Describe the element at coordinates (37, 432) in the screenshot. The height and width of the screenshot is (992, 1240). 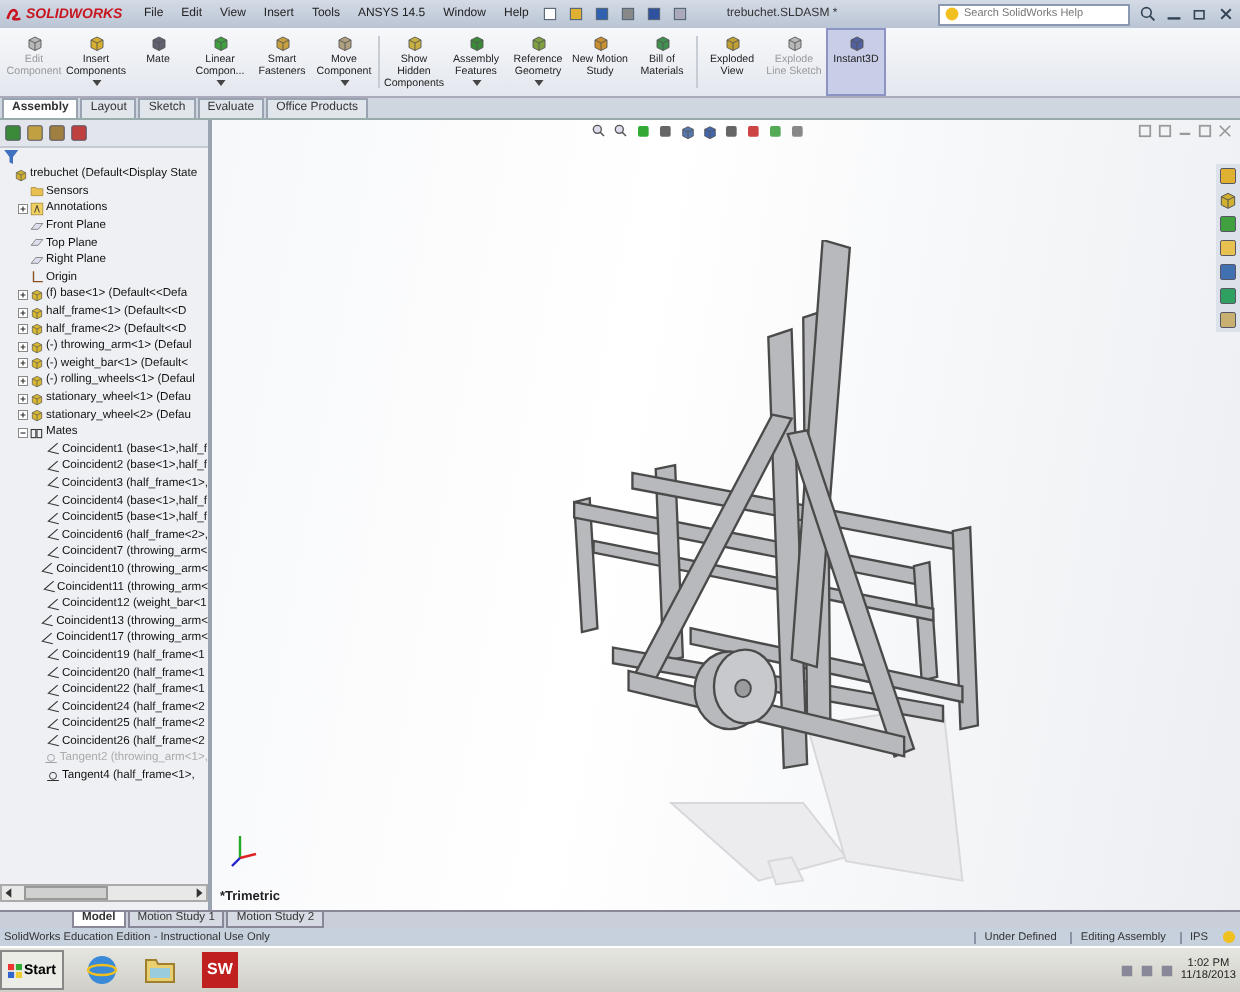
I see `clip-icon` at that location.